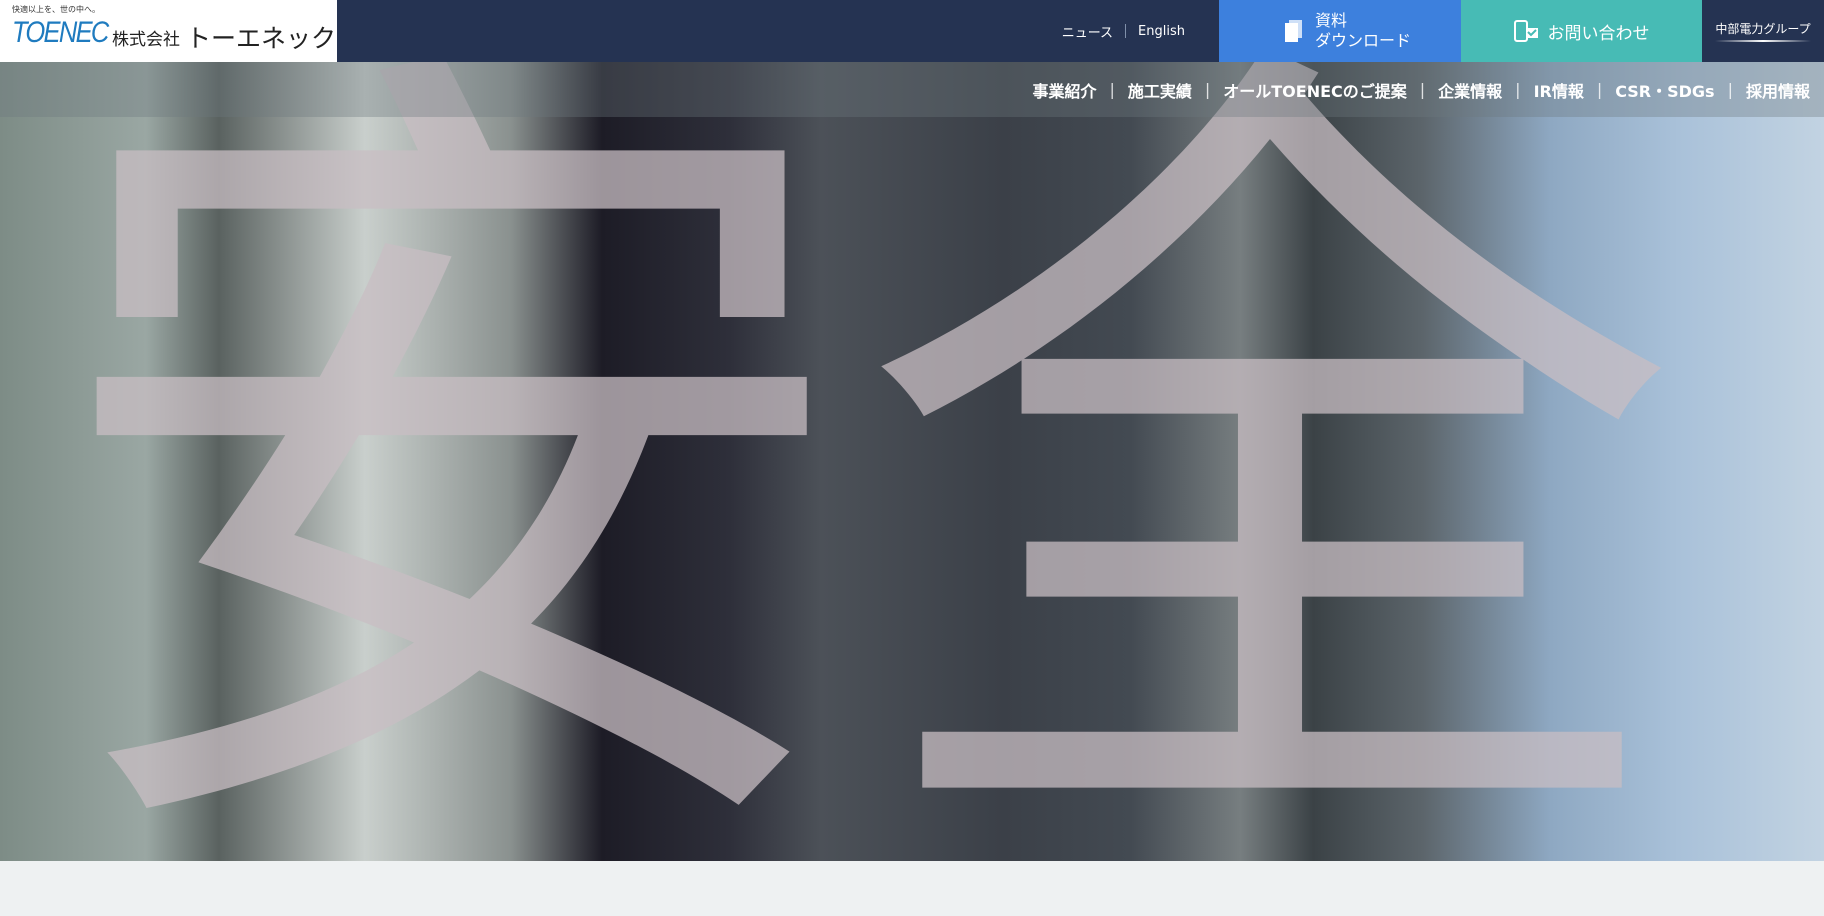 This screenshot has height=916, width=1824. What do you see at coordinates (1126, 31) in the screenshot?
I see `divider` at bounding box center [1126, 31].